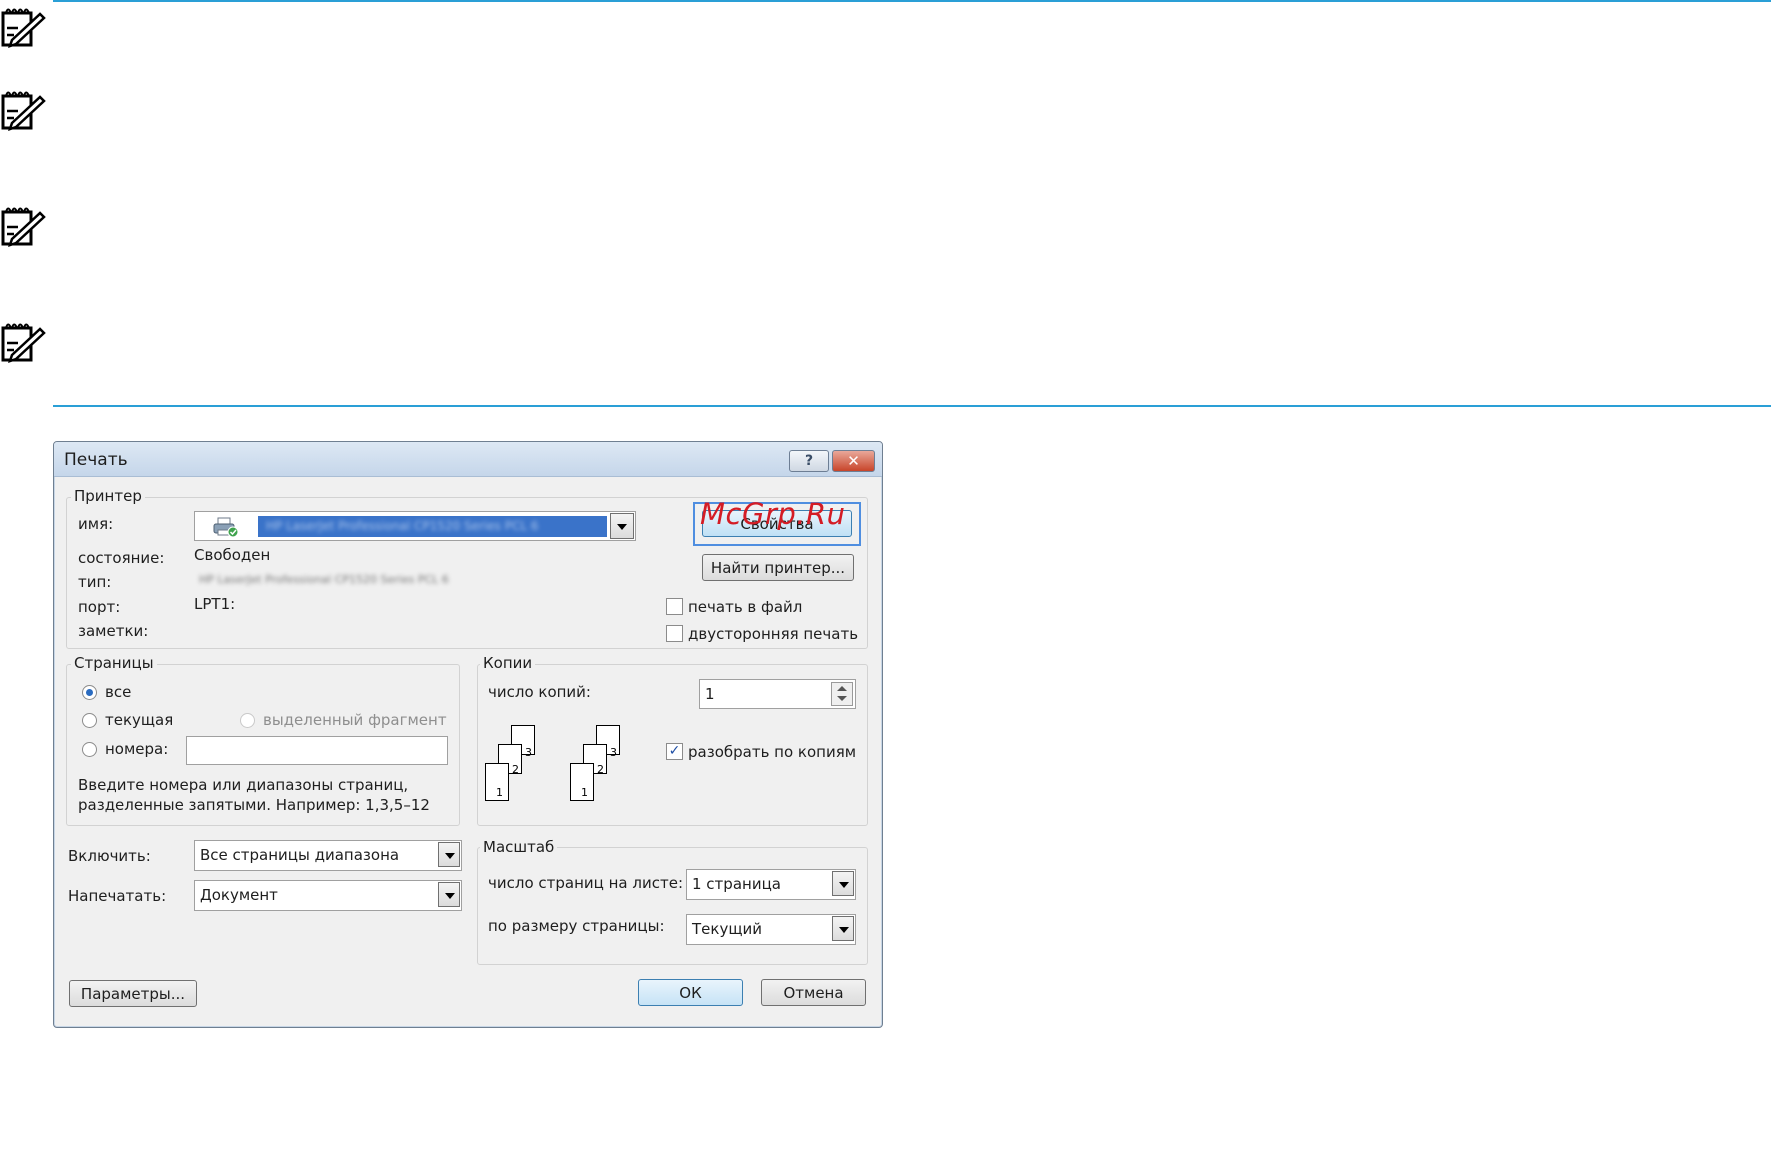 Image resolution: width=1771 pixels, height=1159 pixels. I want to click on collate-label: разобрать по копиям, so click(772, 752).